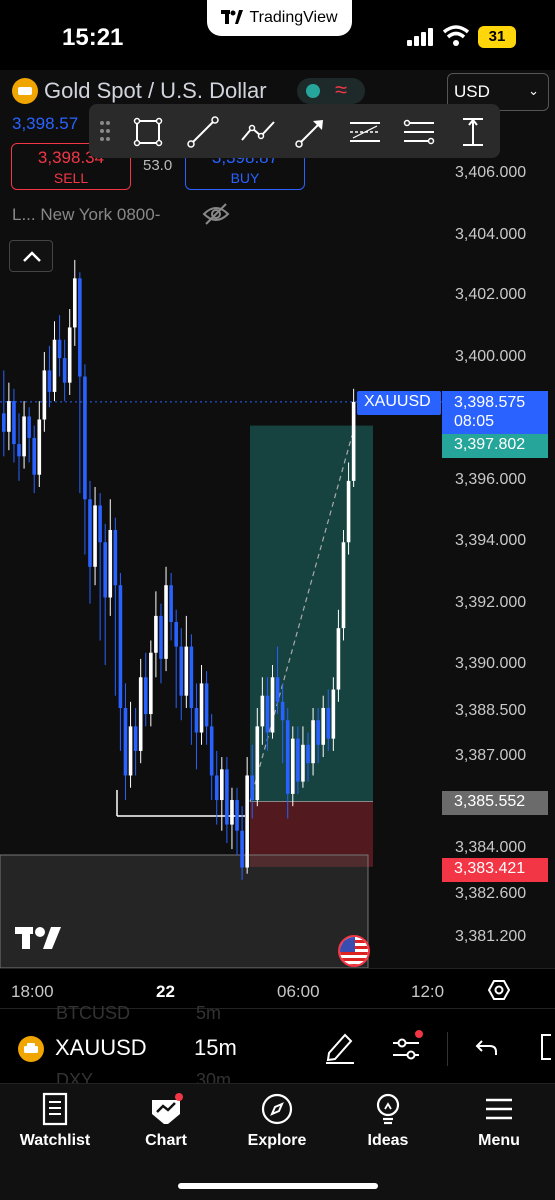 This screenshot has height=1200, width=555. I want to click on ghost-interval: 5m, so click(209, 1013).